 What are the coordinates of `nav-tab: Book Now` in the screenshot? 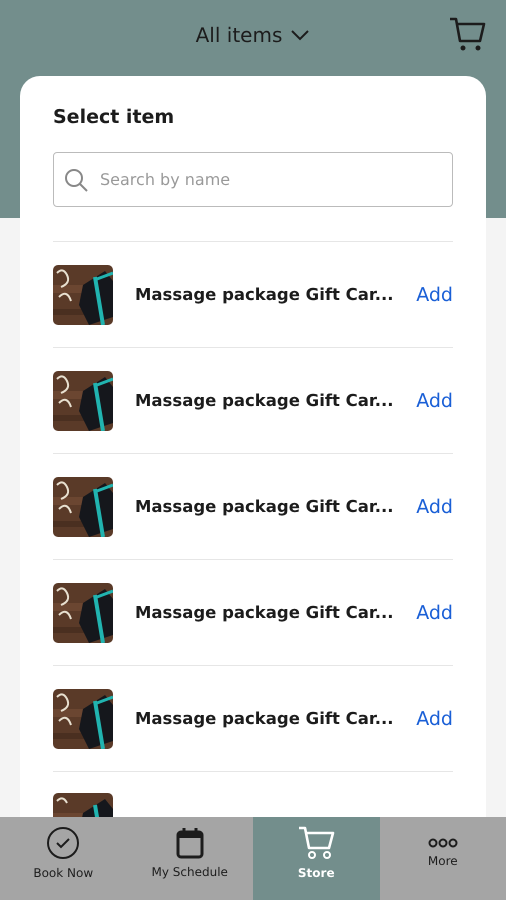 It's located at (63, 858).